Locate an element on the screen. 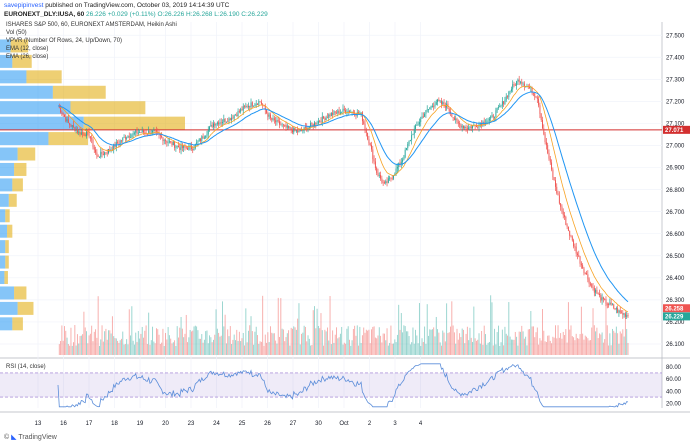  ema12-indicator-label: EMA (12, close) is located at coordinates (27, 49).